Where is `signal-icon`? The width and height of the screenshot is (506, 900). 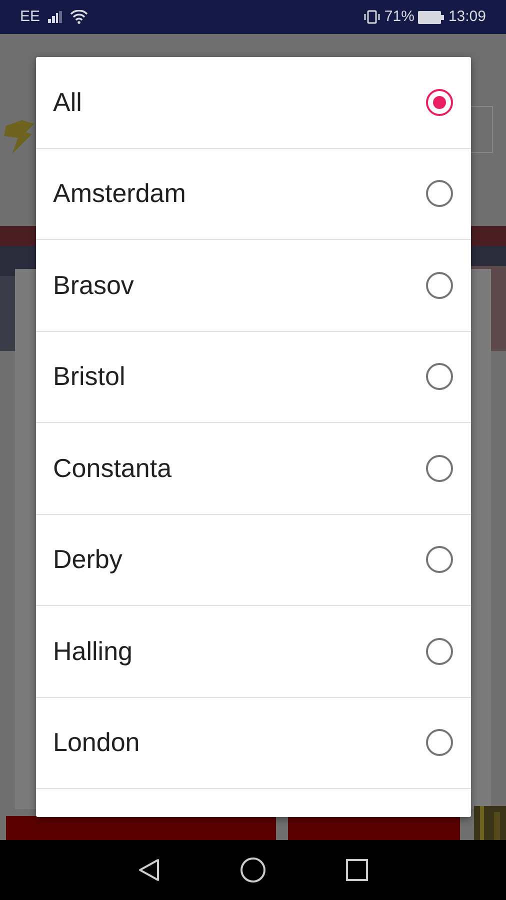
signal-icon is located at coordinates (55, 17).